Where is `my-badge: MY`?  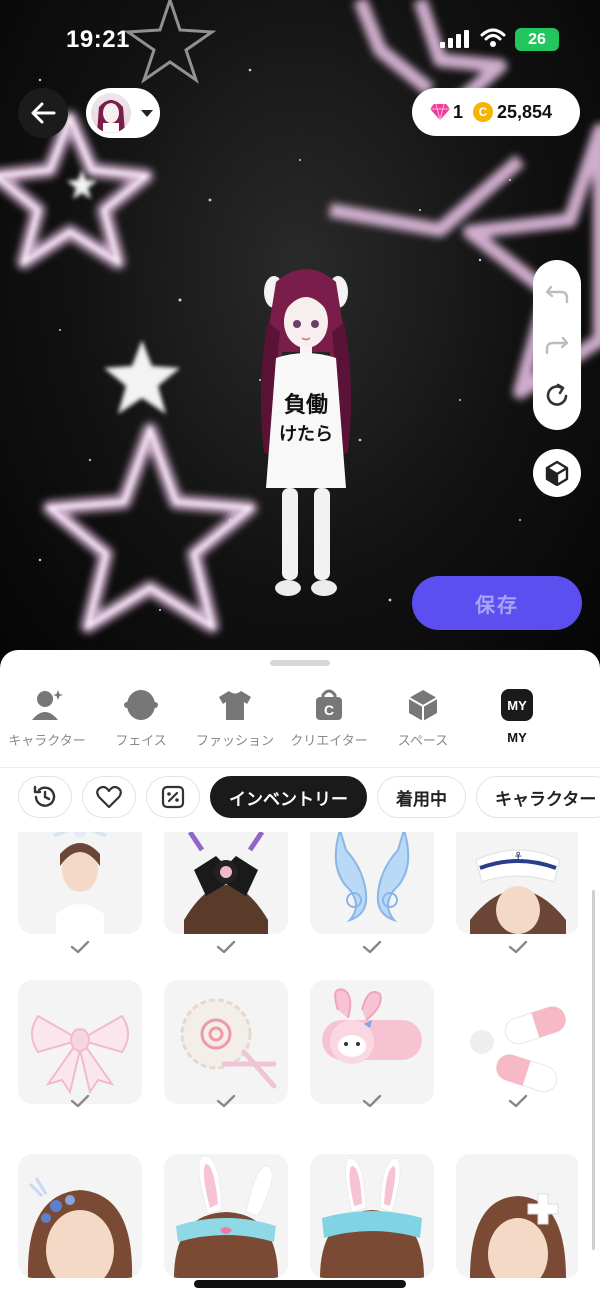 my-badge: MY is located at coordinates (517, 705).